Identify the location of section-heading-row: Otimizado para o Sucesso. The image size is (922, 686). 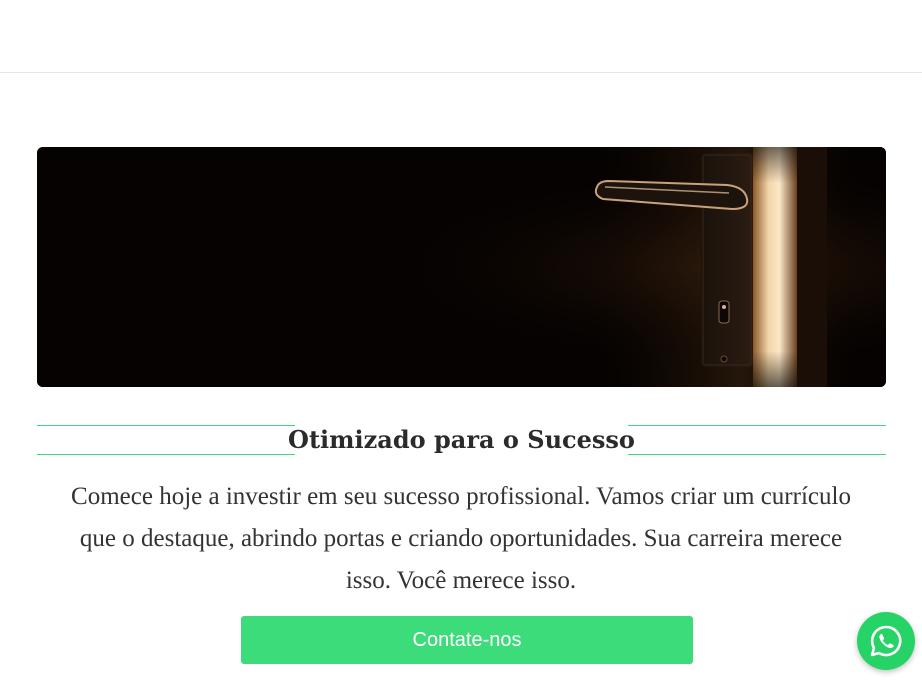
(461, 440).